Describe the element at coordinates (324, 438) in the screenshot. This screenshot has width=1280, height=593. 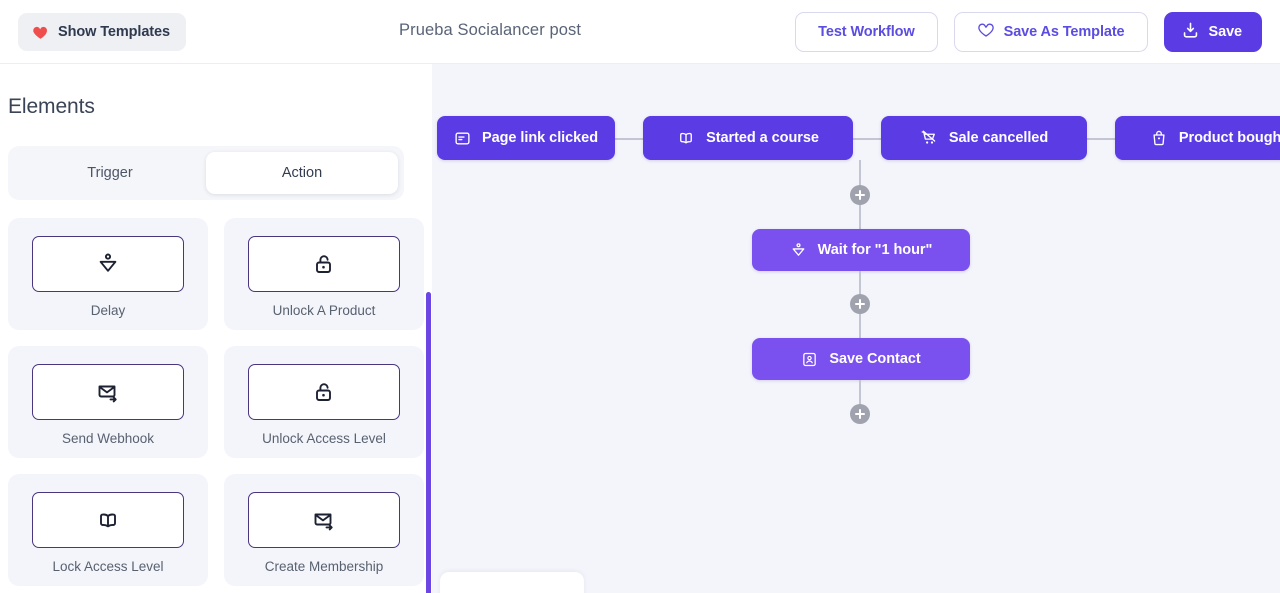
I see `element-label: Unlock Access Level` at that location.